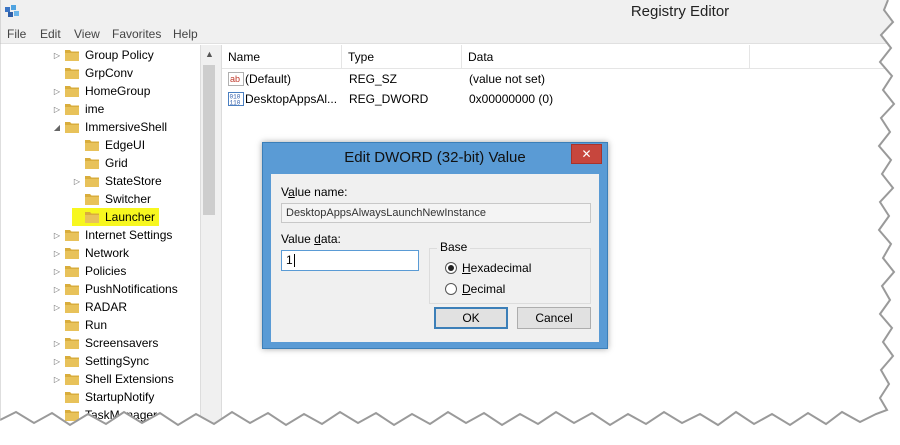 The image size is (900, 445). What do you see at coordinates (16, 34) in the screenshot?
I see `menu-file: File` at bounding box center [16, 34].